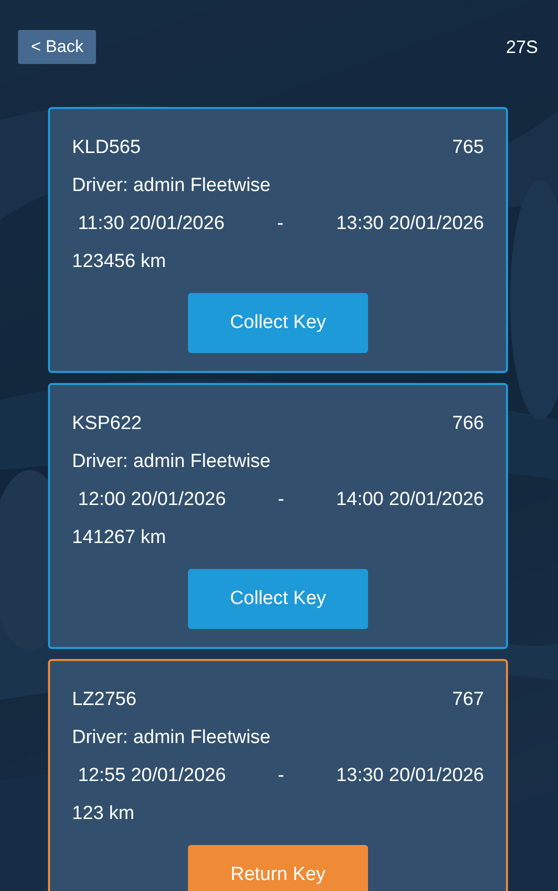 The width and height of the screenshot is (558, 891). Describe the element at coordinates (468, 424) in the screenshot. I see `booking-number: 766` at that location.